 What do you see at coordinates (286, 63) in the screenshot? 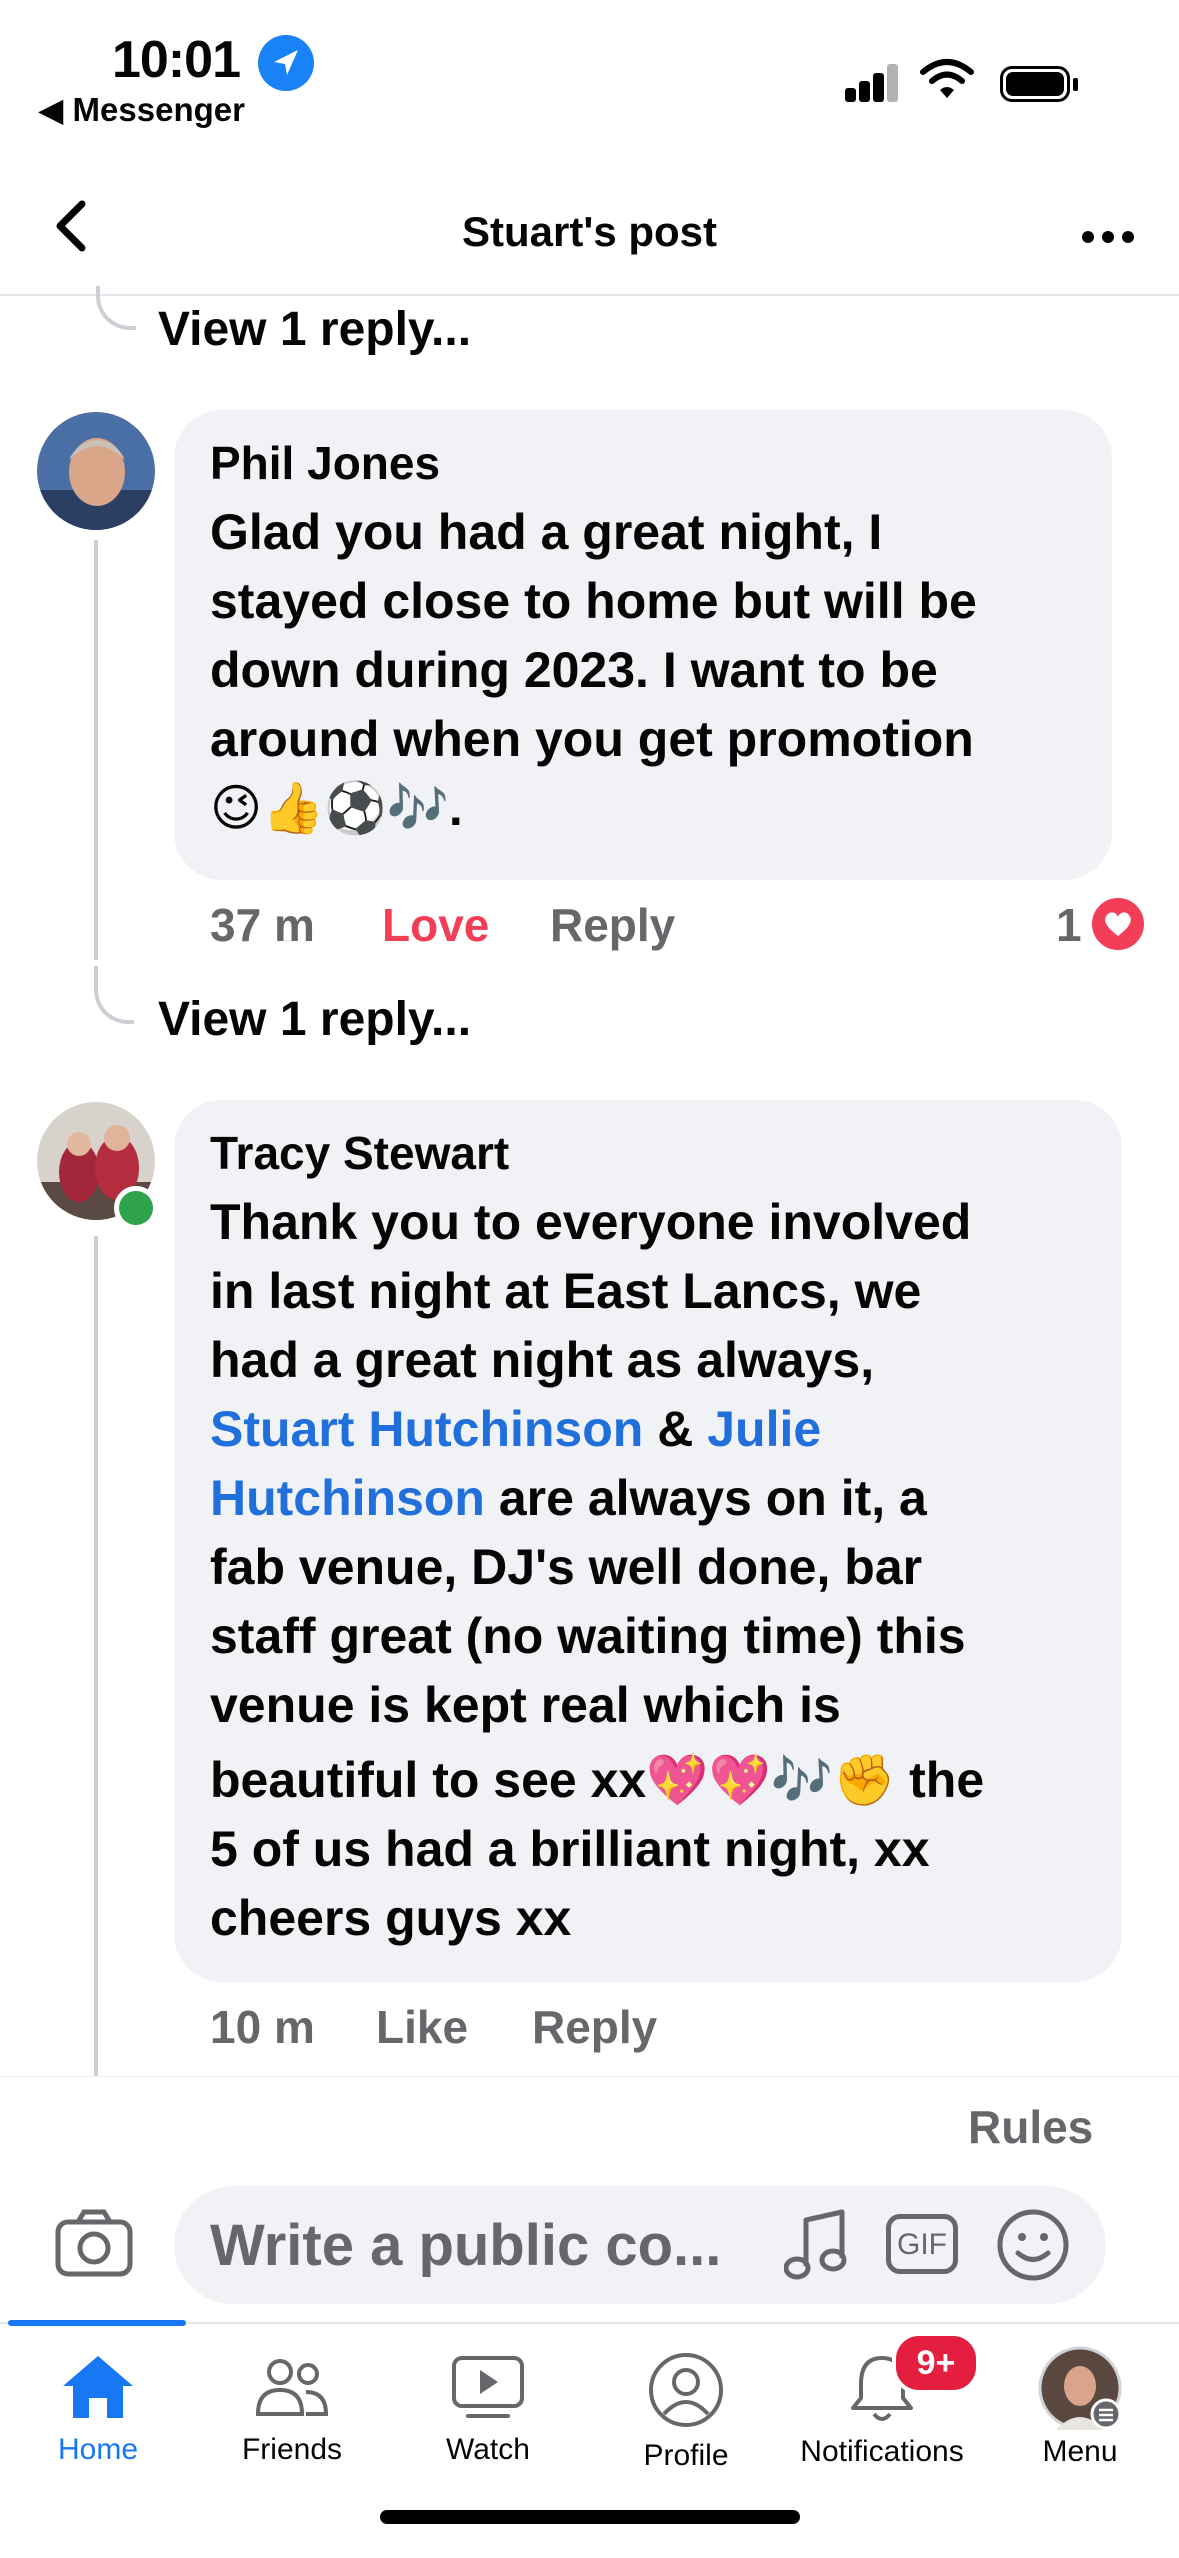
I see `location-arrow-icon` at bounding box center [286, 63].